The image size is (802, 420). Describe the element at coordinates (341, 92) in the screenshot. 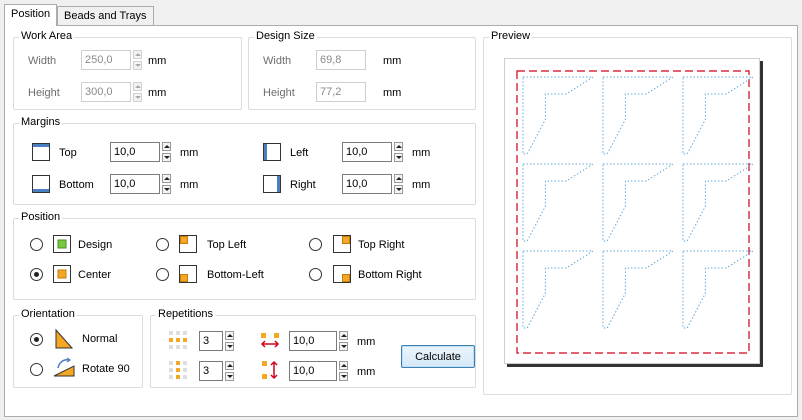

I see `design-height-value: 77,2` at that location.